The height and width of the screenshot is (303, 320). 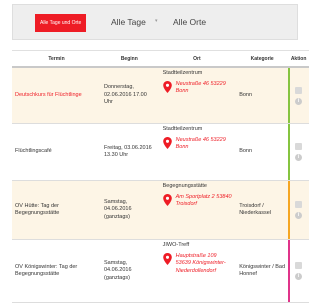 I want to click on venue-name: JIWO-Treff, so click(x=176, y=245).